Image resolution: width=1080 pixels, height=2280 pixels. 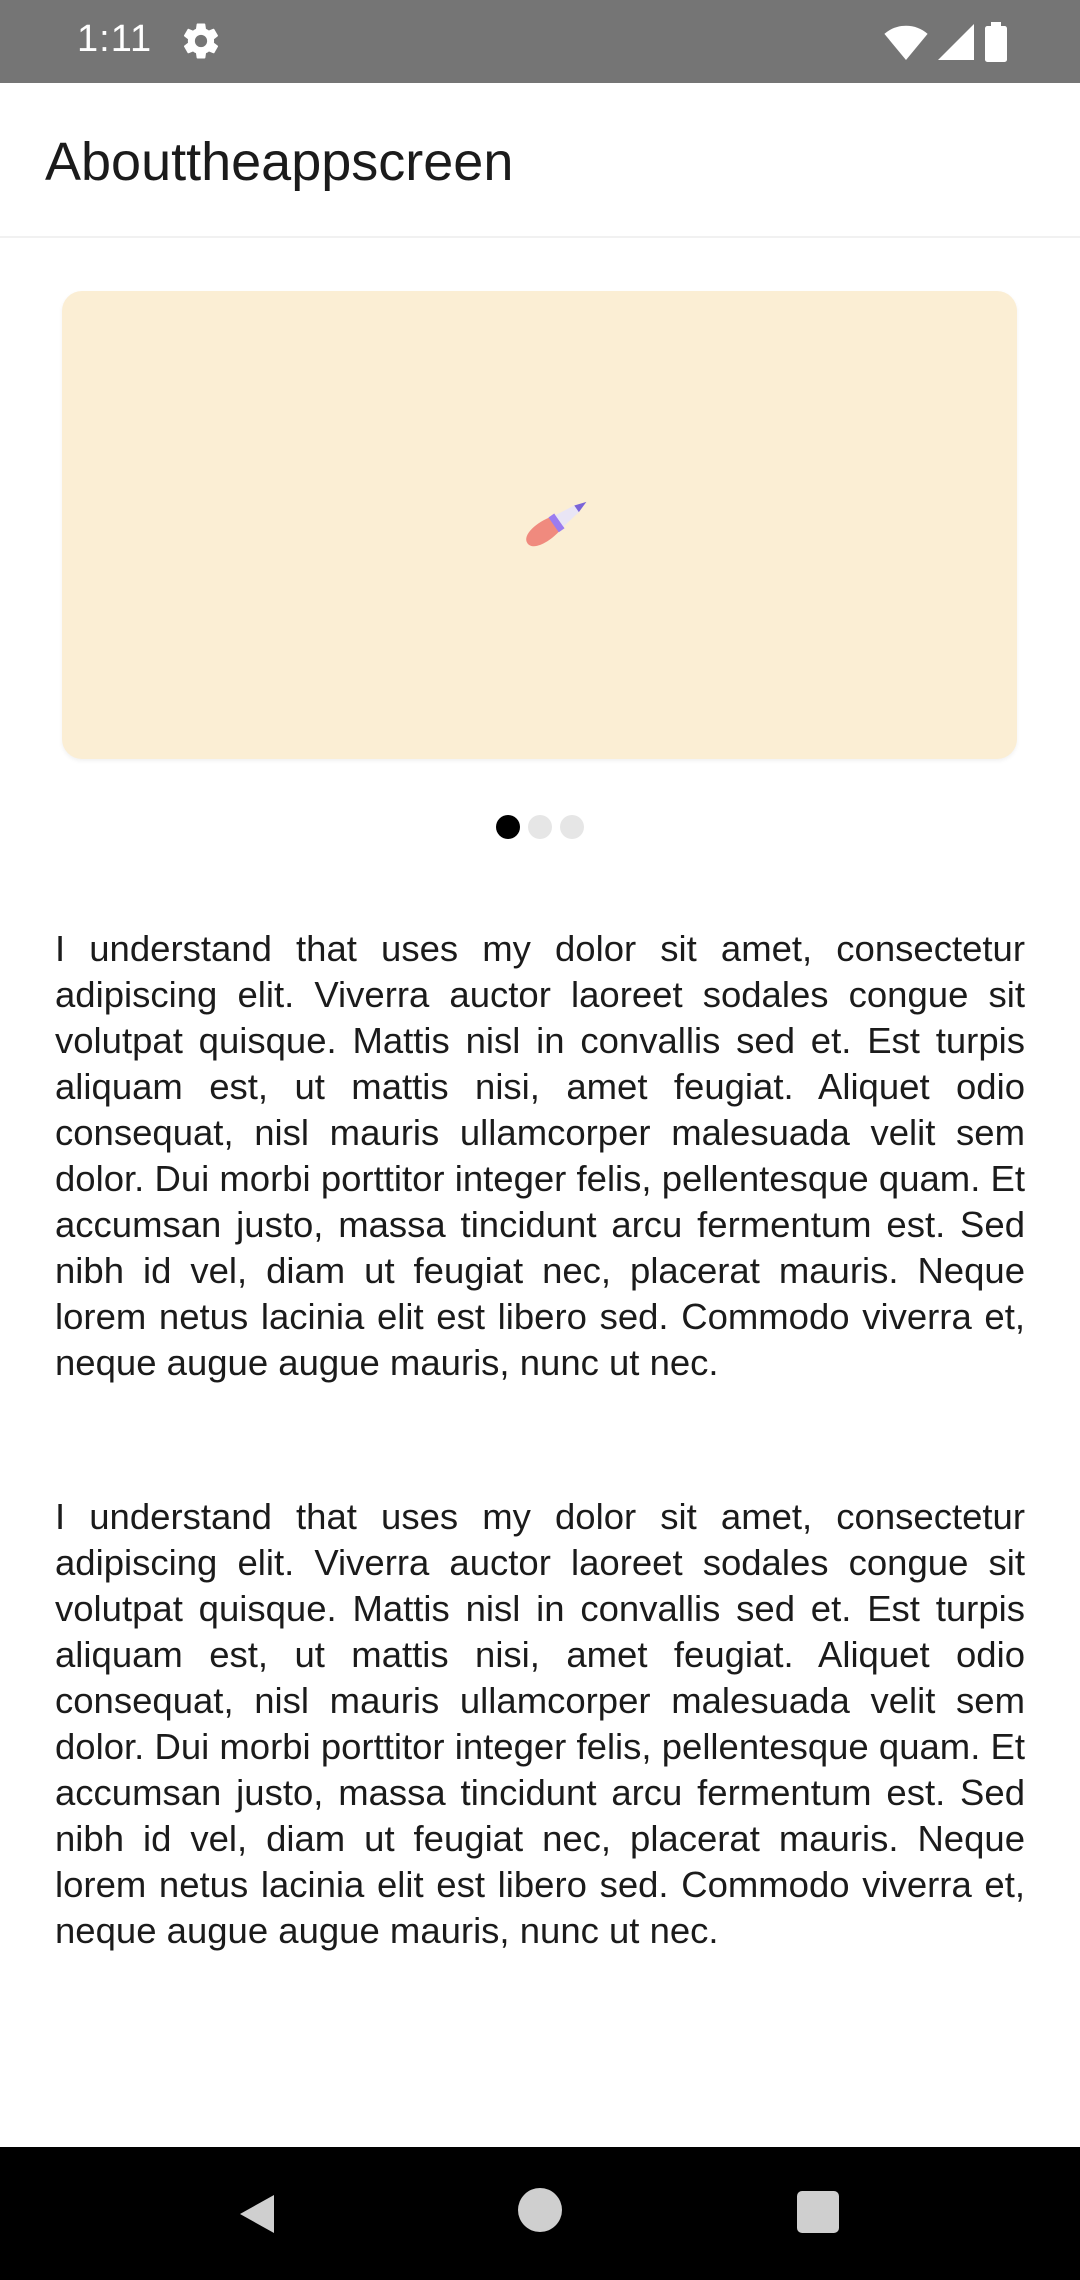 I want to click on page-title: Abouttheappscreen, so click(x=279, y=162).